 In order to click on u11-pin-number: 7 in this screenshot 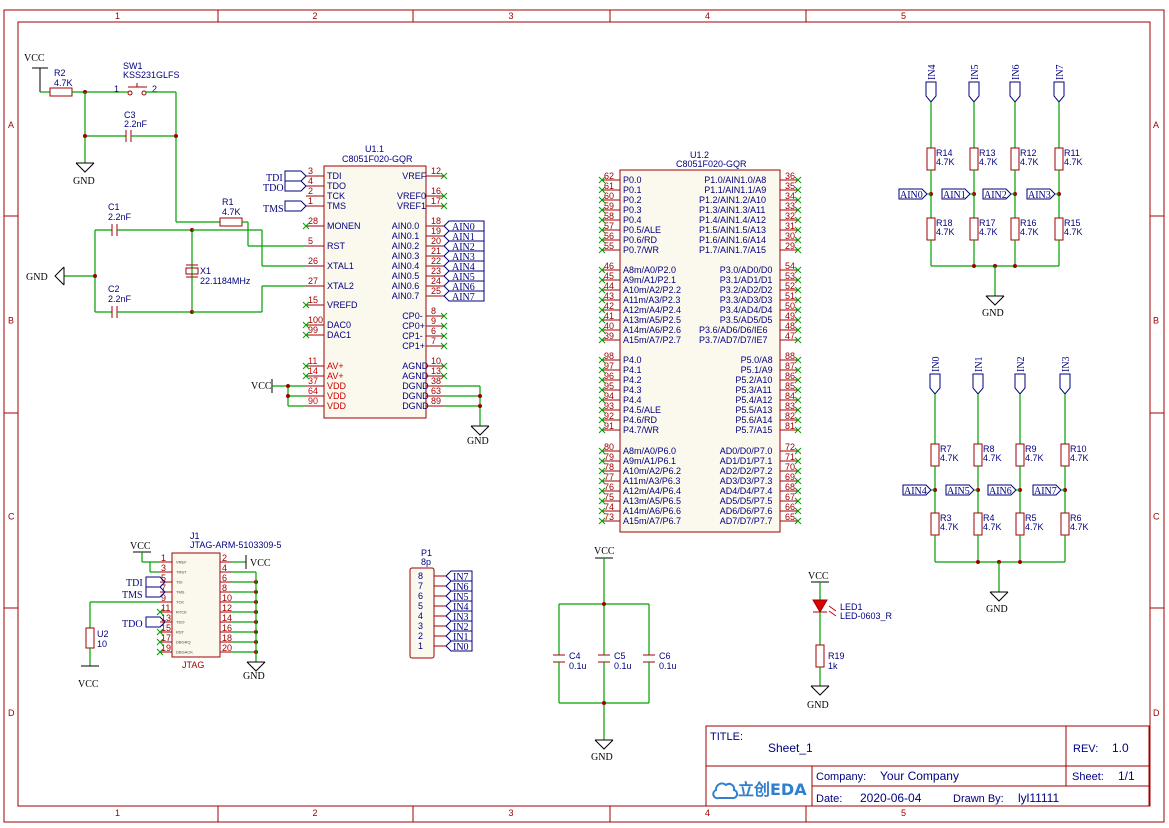, I will do `click(433, 341)`.